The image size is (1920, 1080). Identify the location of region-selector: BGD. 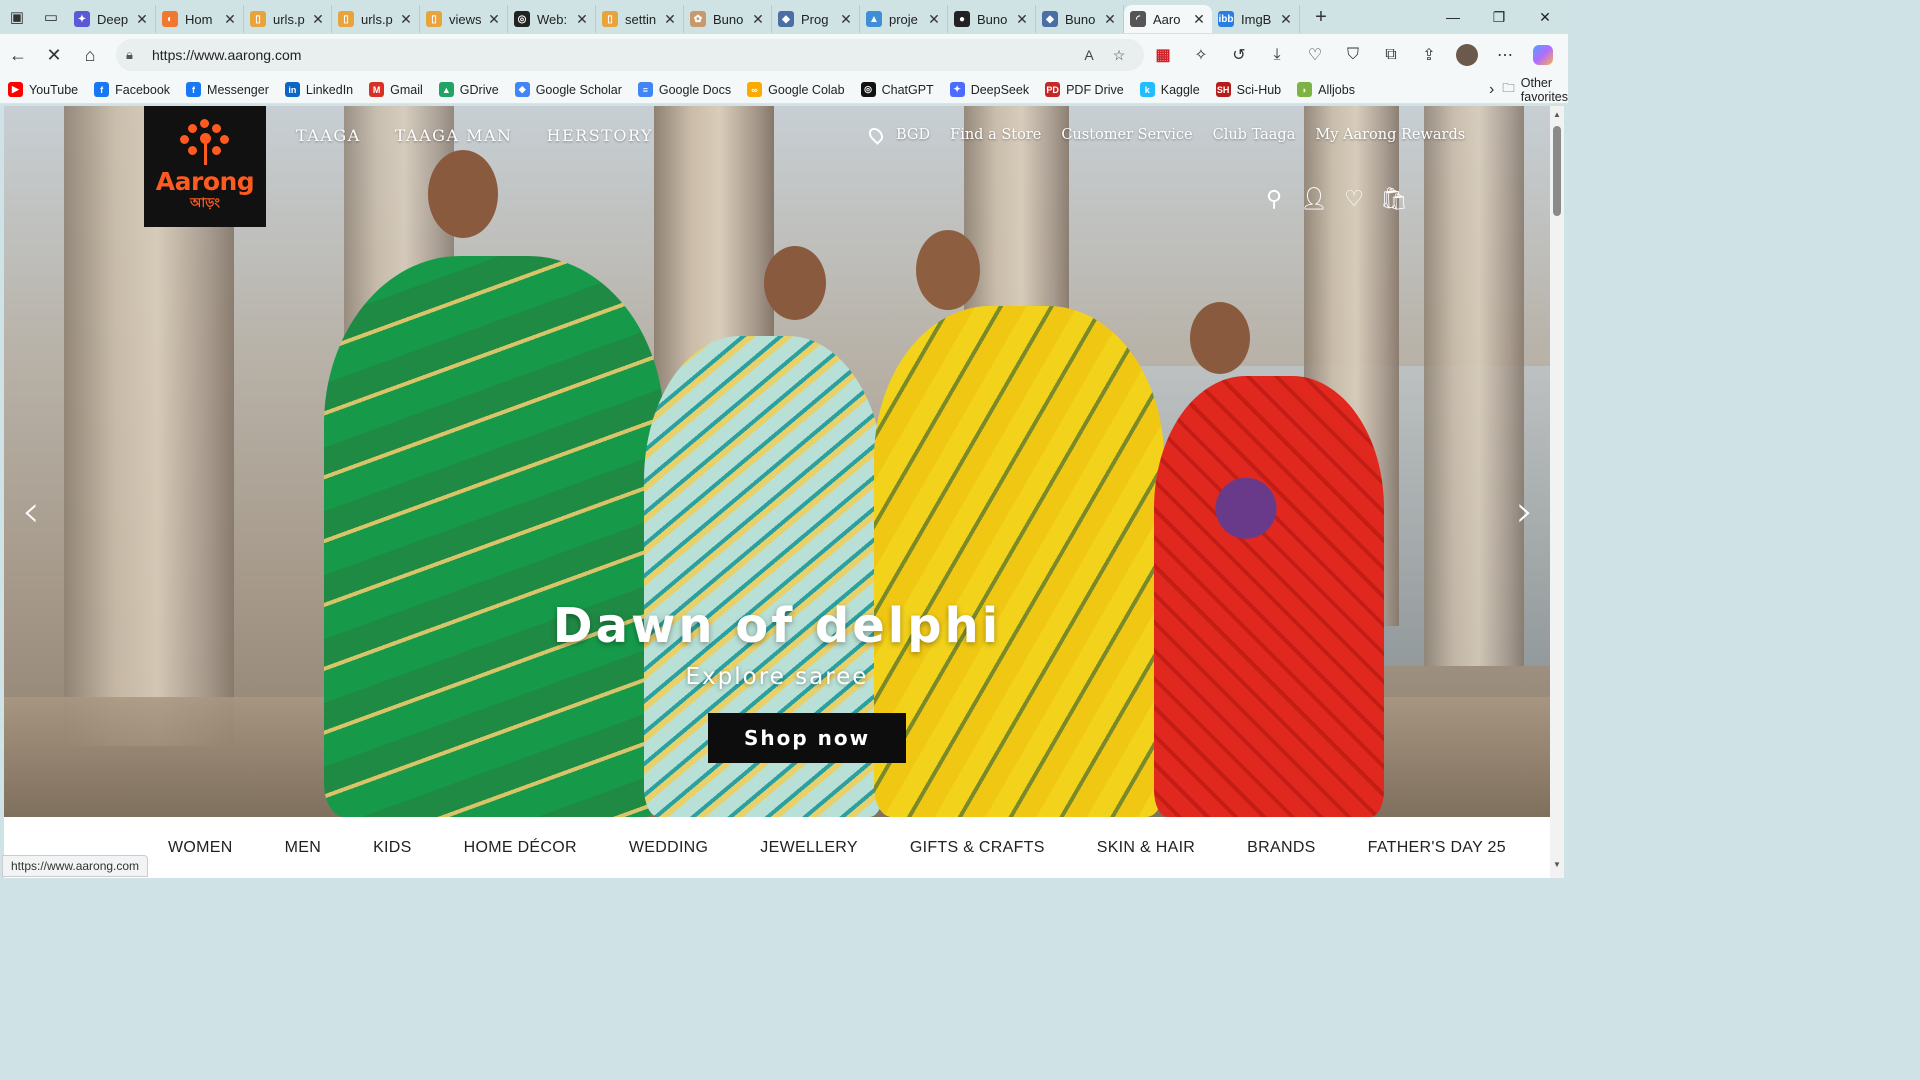
(913, 135).